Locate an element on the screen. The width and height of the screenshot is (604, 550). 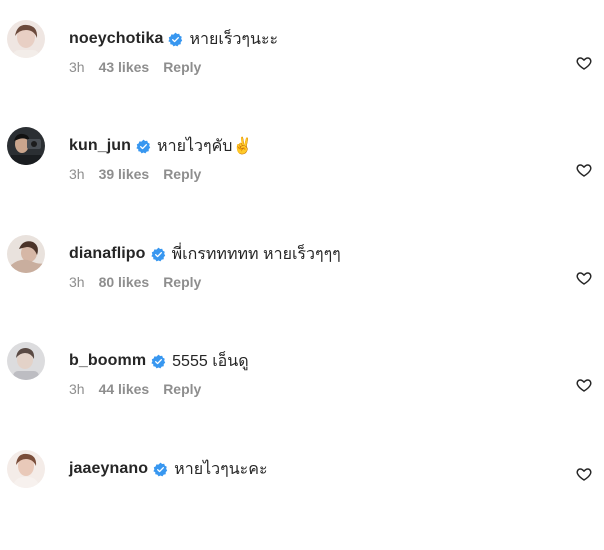
likes-count-button: 43 likes is located at coordinates (124, 67).